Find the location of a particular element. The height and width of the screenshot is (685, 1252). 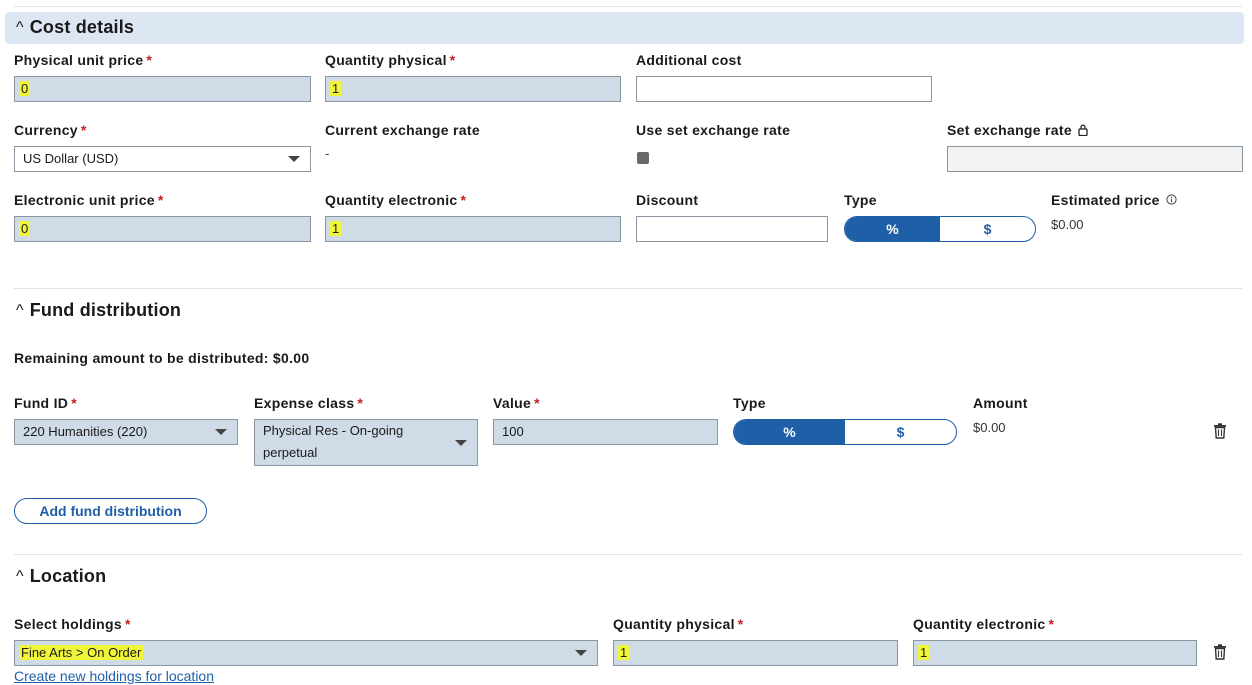

discount-type-percent: % is located at coordinates (892, 229).